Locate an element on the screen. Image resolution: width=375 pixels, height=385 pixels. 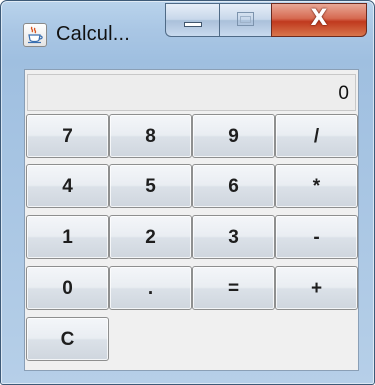
key-subtract: - is located at coordinates (316, 237).